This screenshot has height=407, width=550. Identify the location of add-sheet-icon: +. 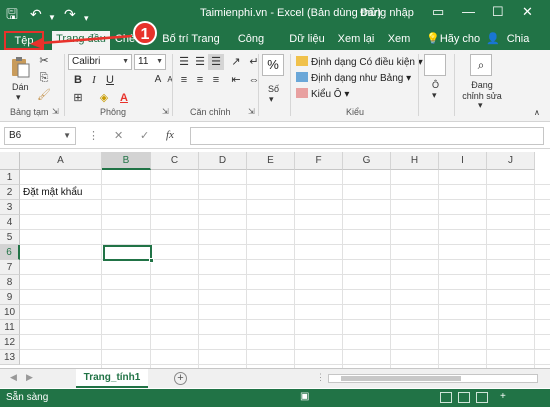
(180, 378).